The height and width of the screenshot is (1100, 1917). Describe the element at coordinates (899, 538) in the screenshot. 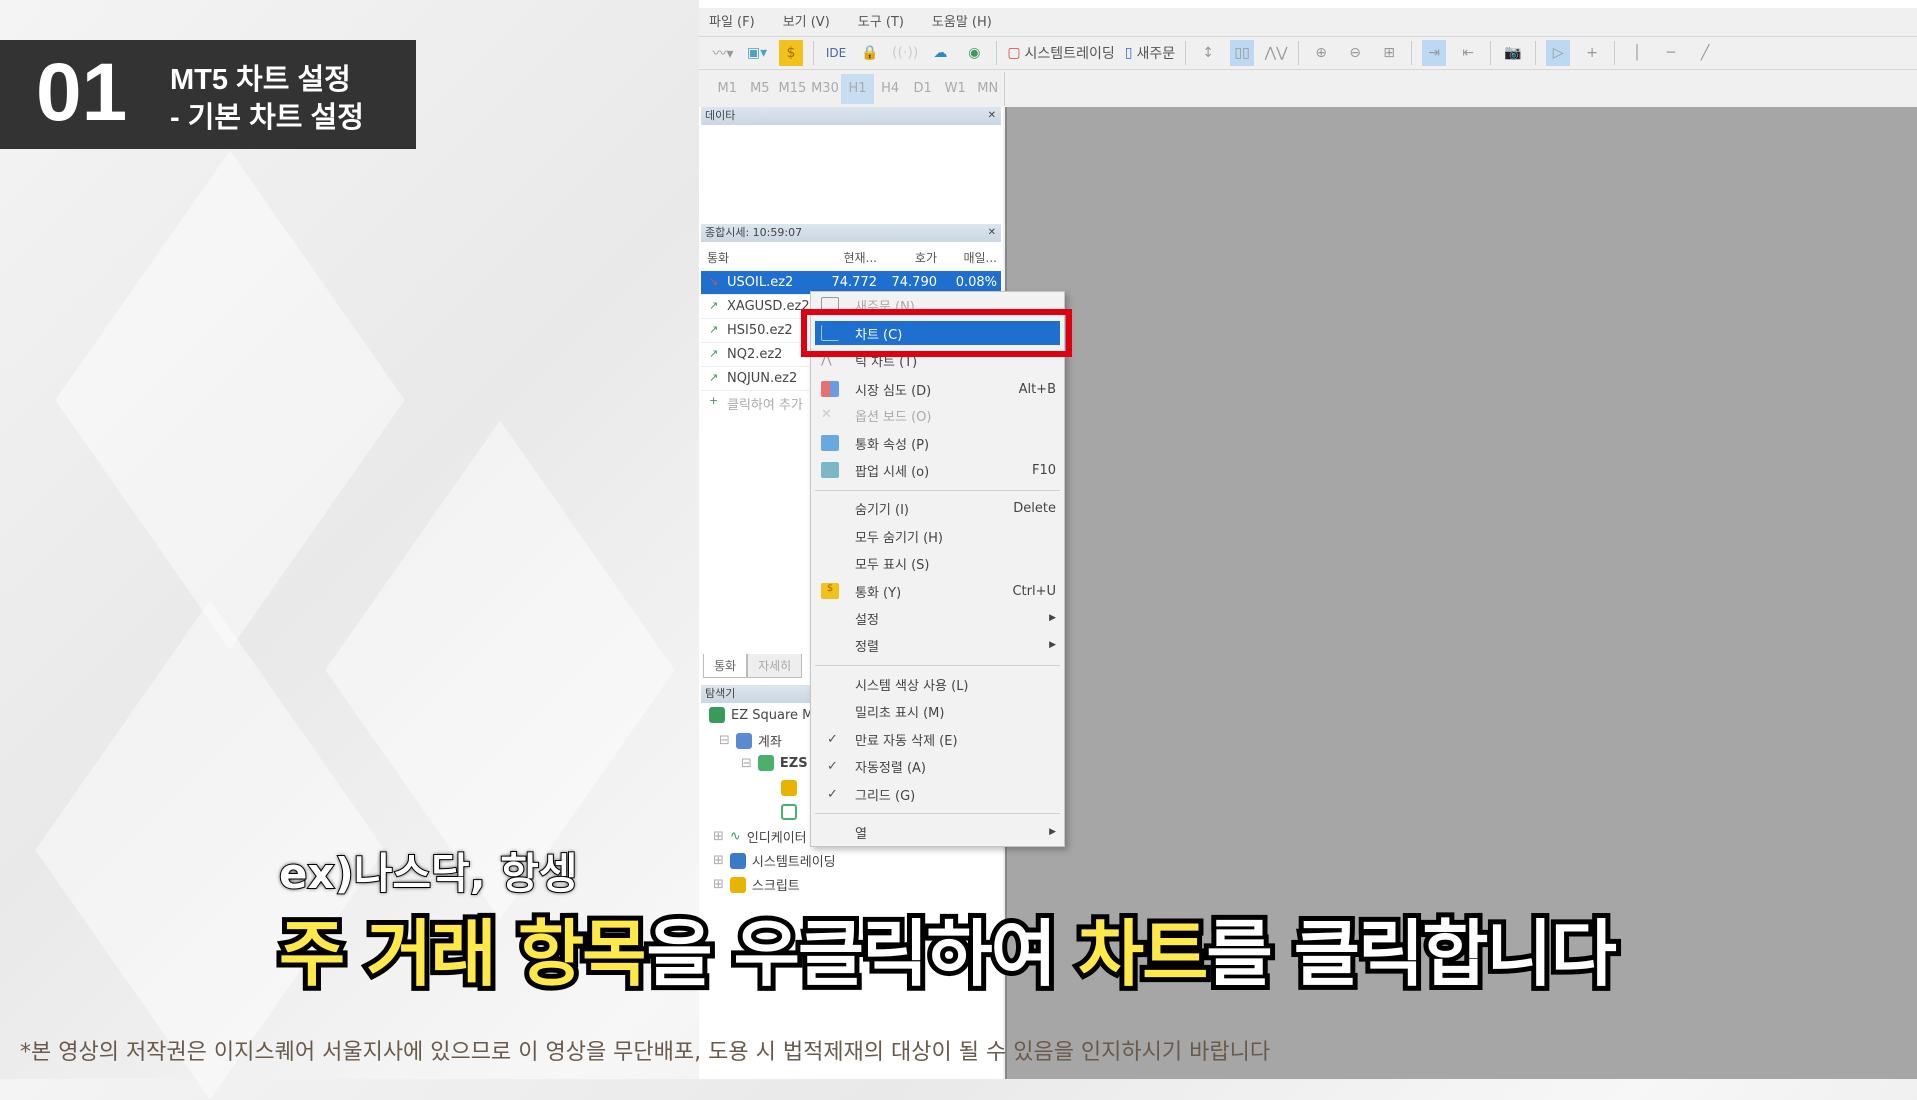

I see `menu-label: 모두 숨기기 (H)` at that location.